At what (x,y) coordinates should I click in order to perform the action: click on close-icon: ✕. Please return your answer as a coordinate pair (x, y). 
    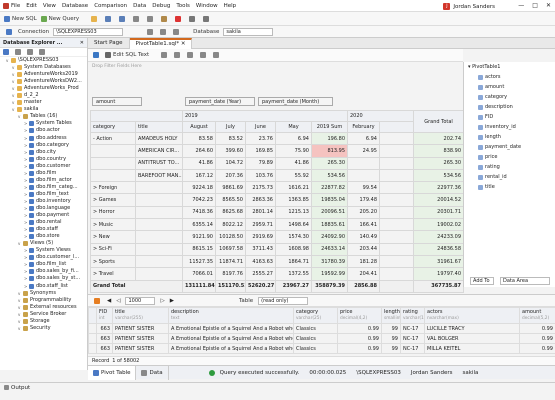
    Looking at the image, I should click on (548, 5).